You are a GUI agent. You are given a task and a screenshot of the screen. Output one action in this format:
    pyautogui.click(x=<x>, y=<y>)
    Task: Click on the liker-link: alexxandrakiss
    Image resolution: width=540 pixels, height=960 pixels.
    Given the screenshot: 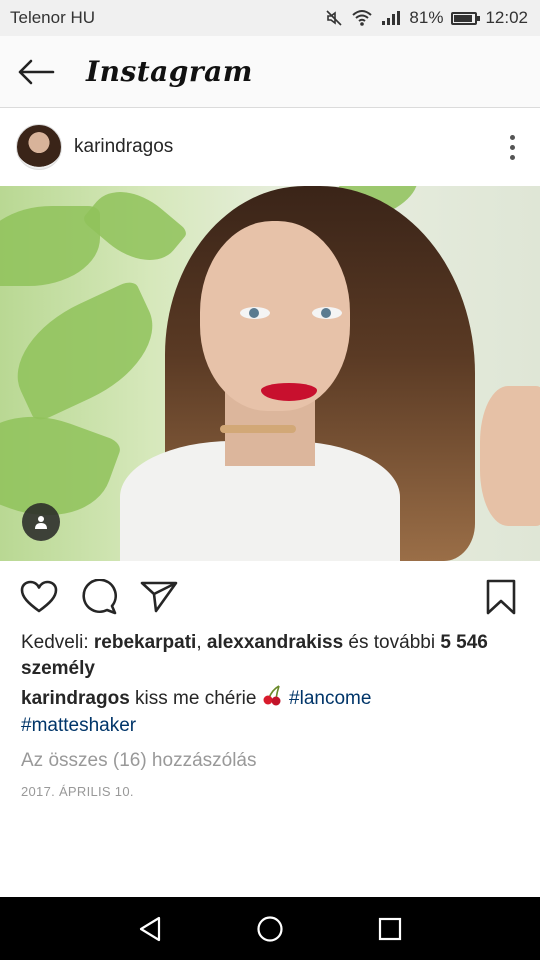 What is the action you would take?
    pyautogui.click(x=275, y=642)
    